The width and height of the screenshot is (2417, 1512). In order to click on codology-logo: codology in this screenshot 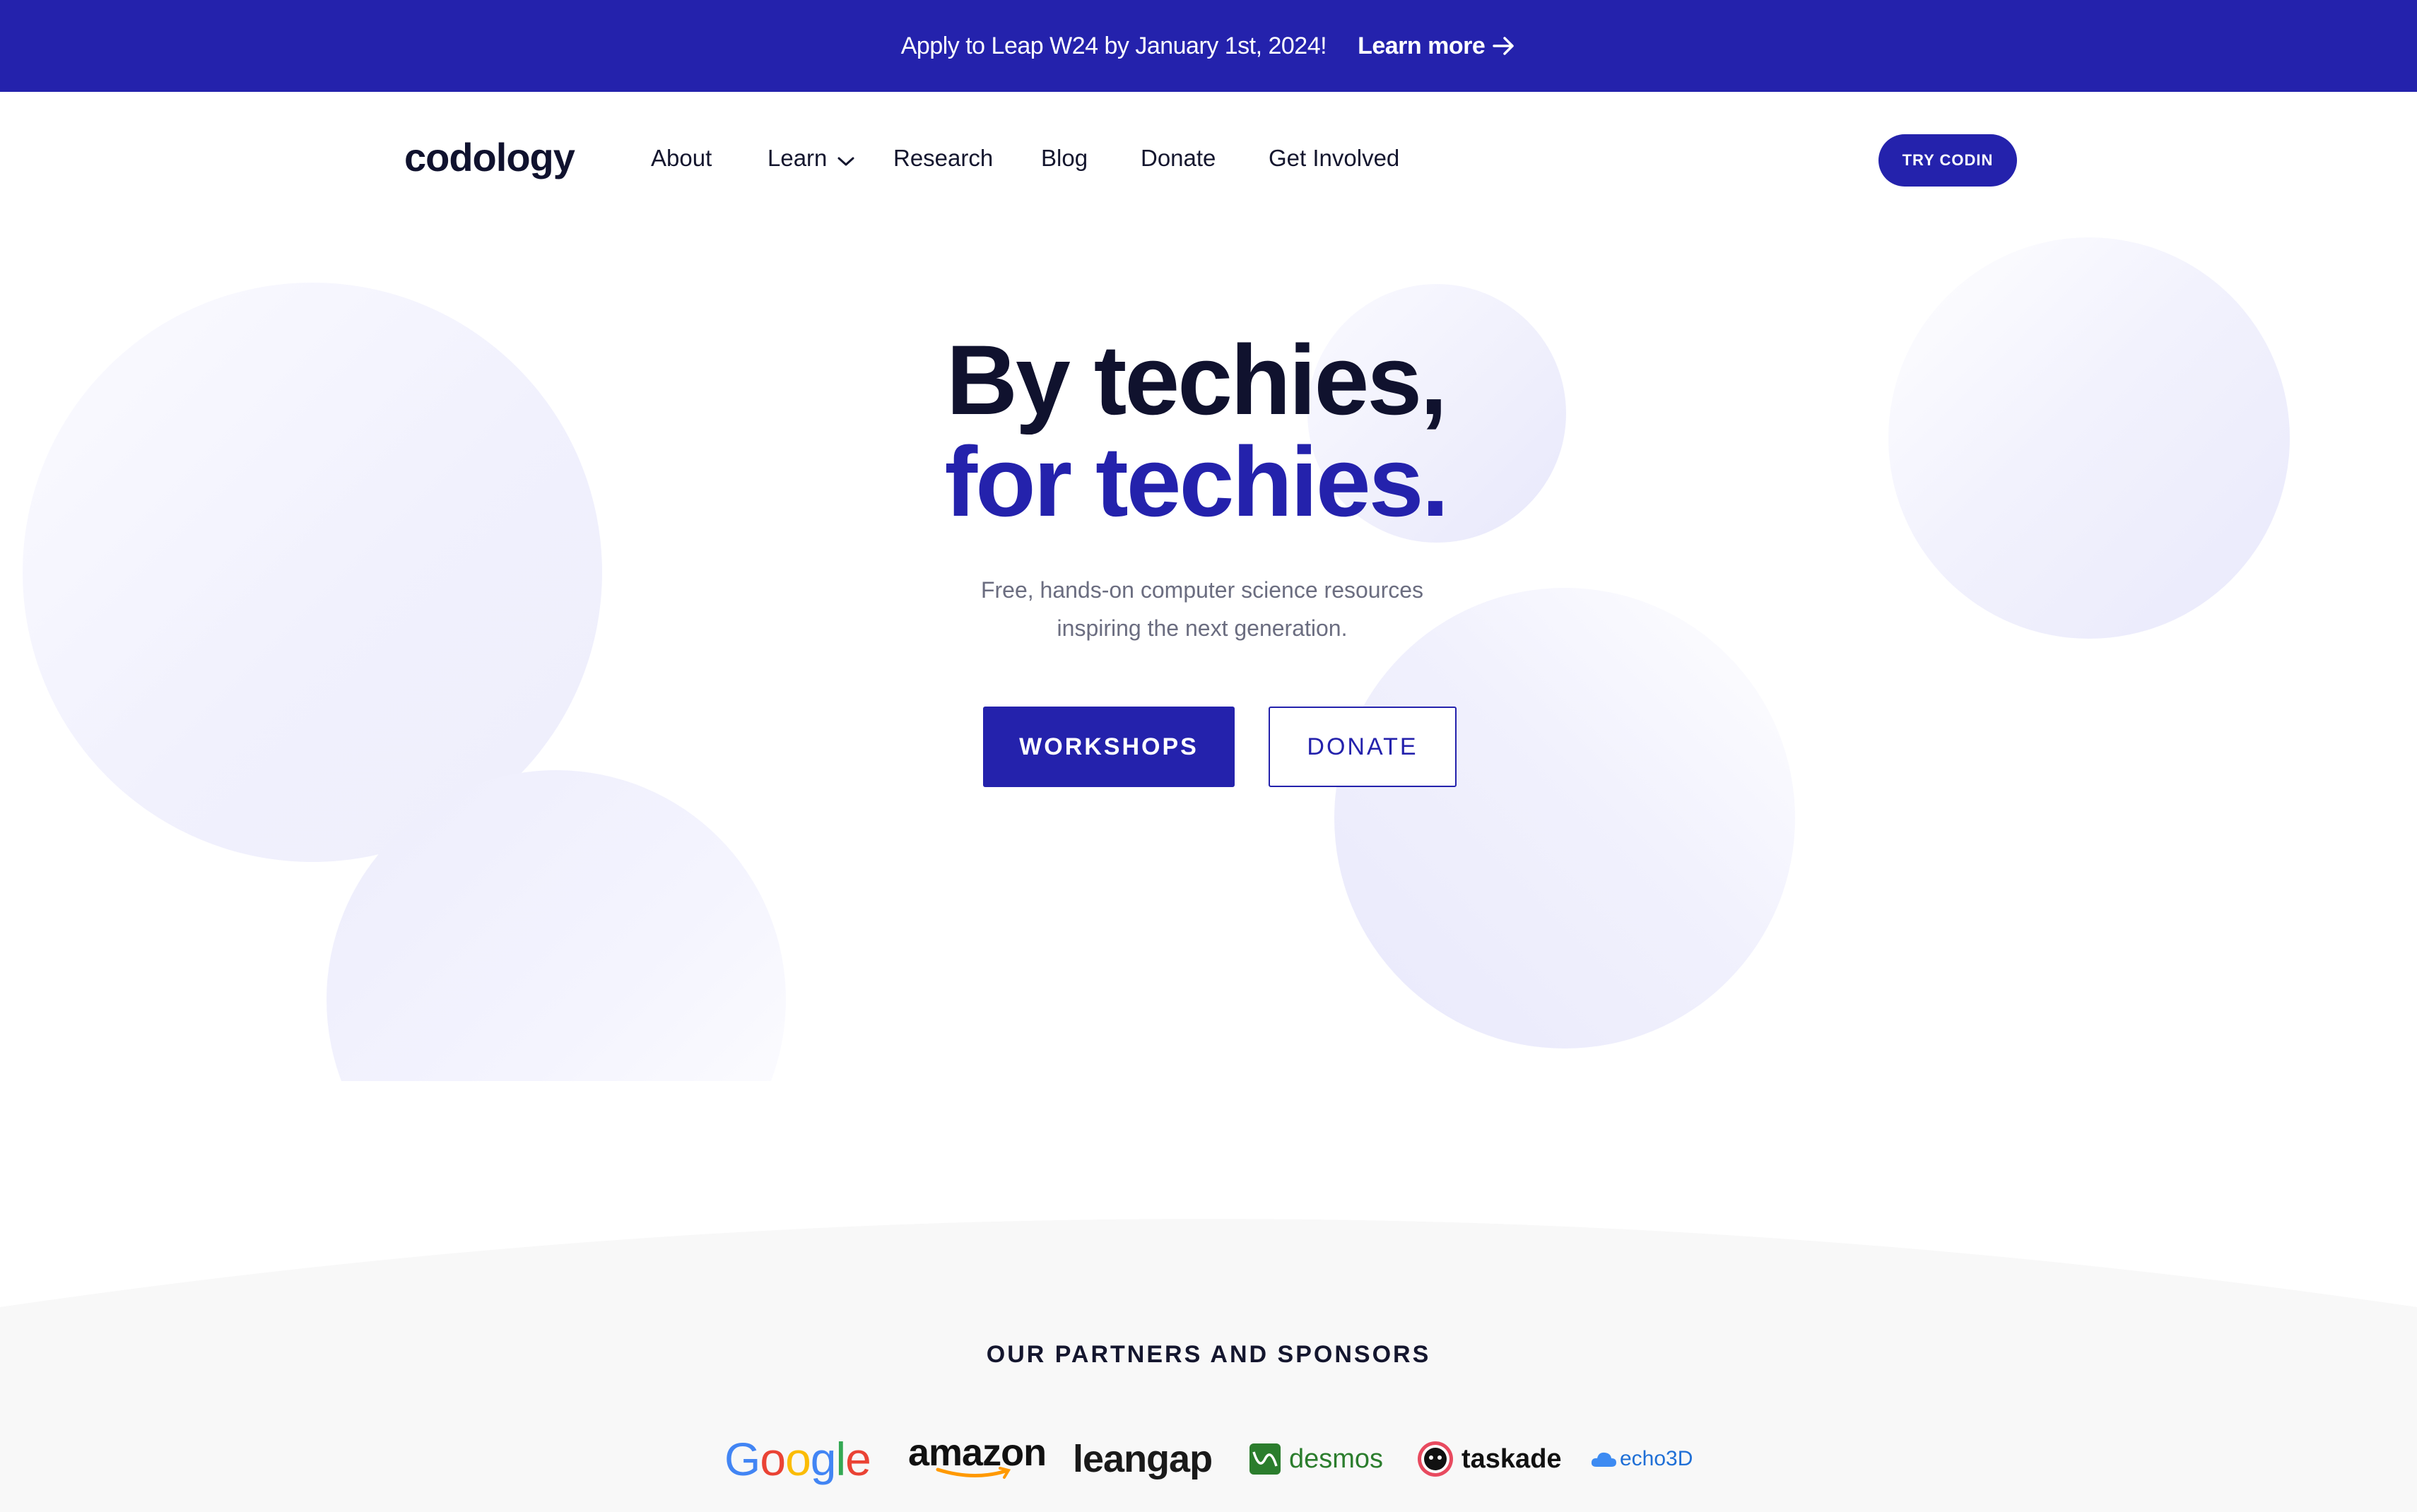, I will do `click(489, 157)`.